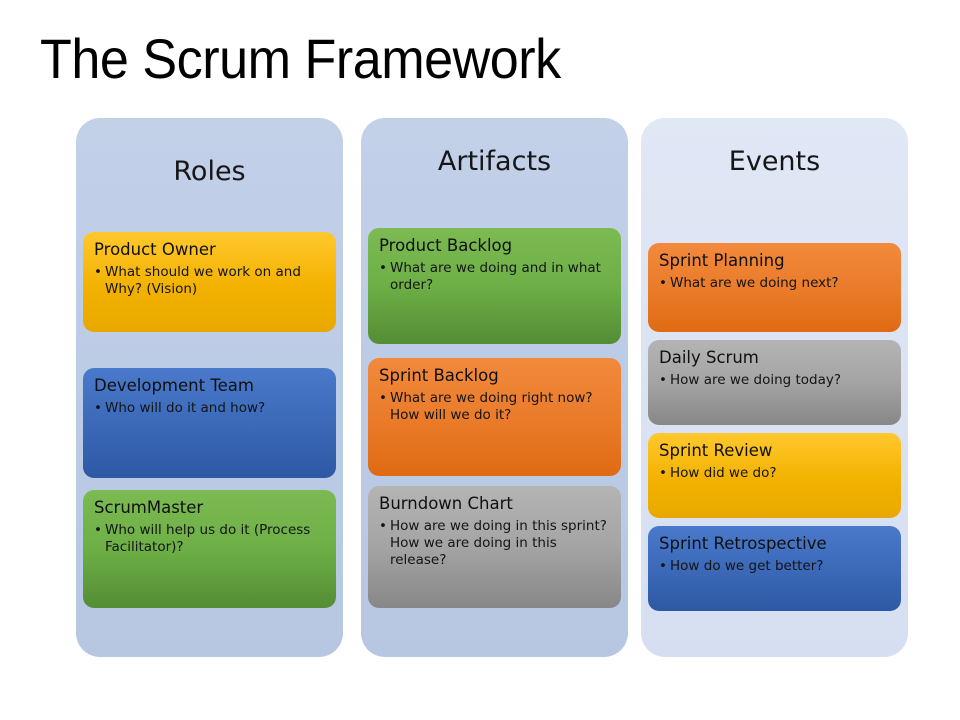  Describe the element at coordinates (774, 161) in the screenshot. I see `column-title-events: Events` at that location.